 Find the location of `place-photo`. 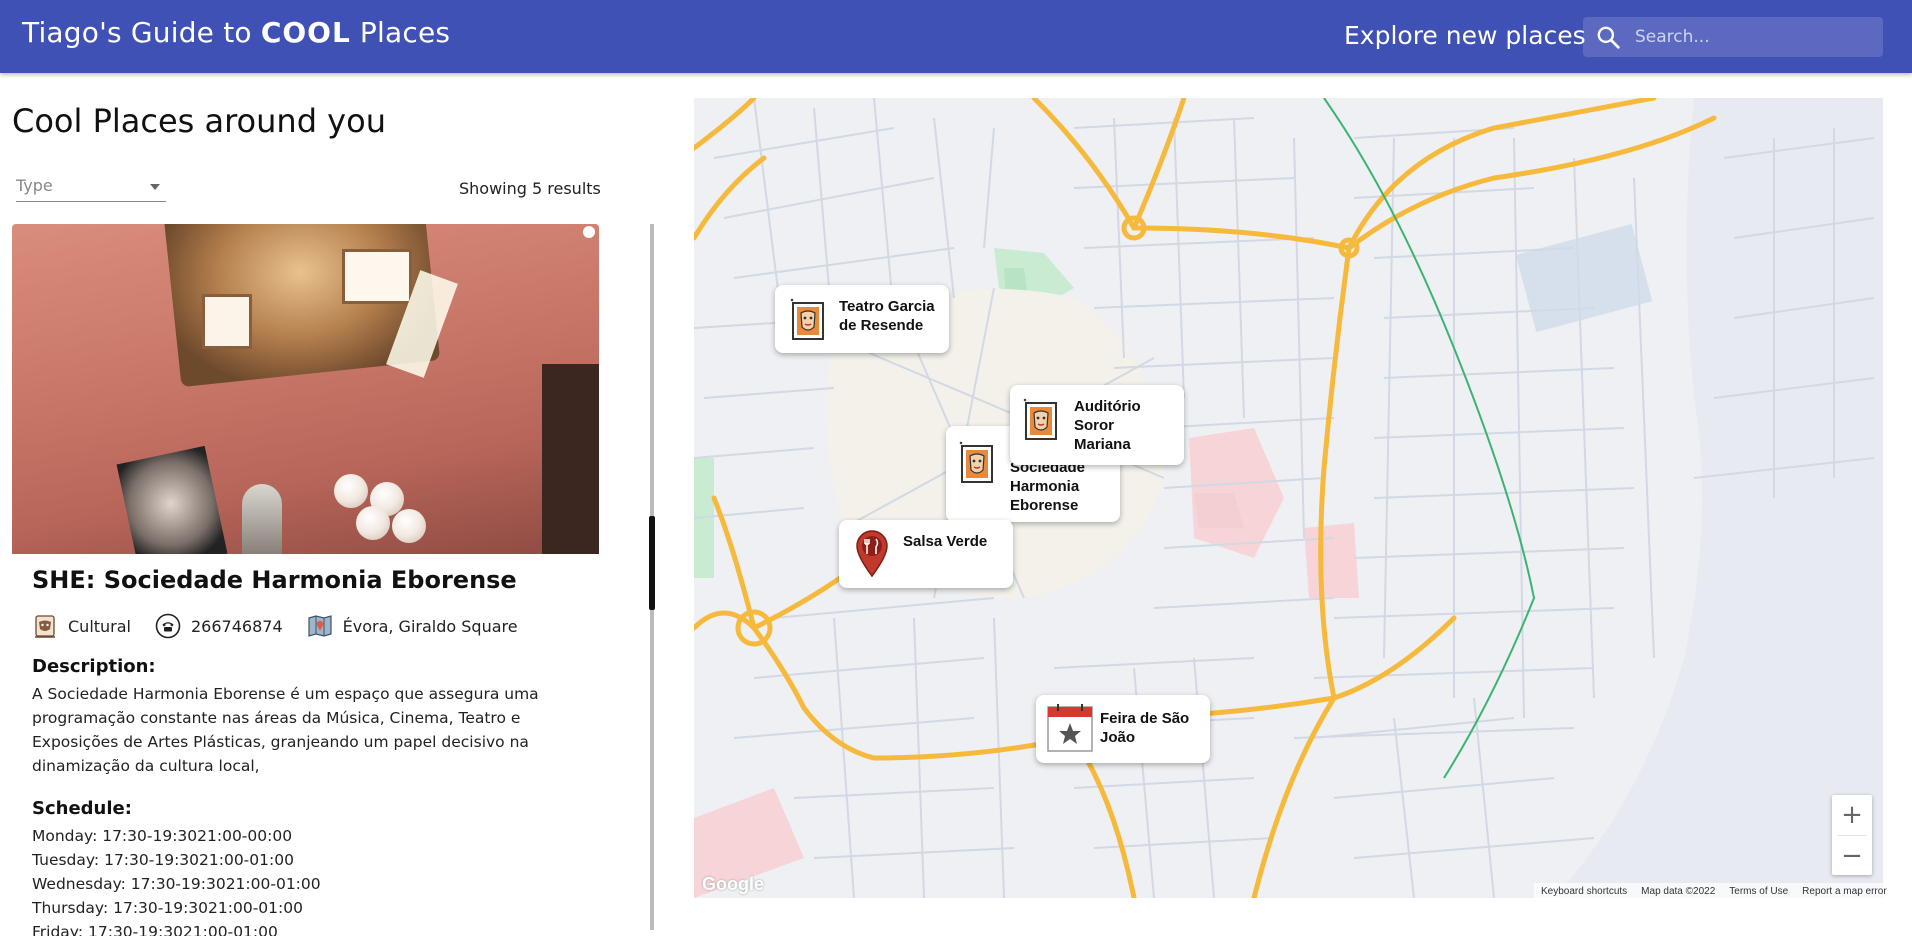

place-photo is located at coordinates (305, 389).